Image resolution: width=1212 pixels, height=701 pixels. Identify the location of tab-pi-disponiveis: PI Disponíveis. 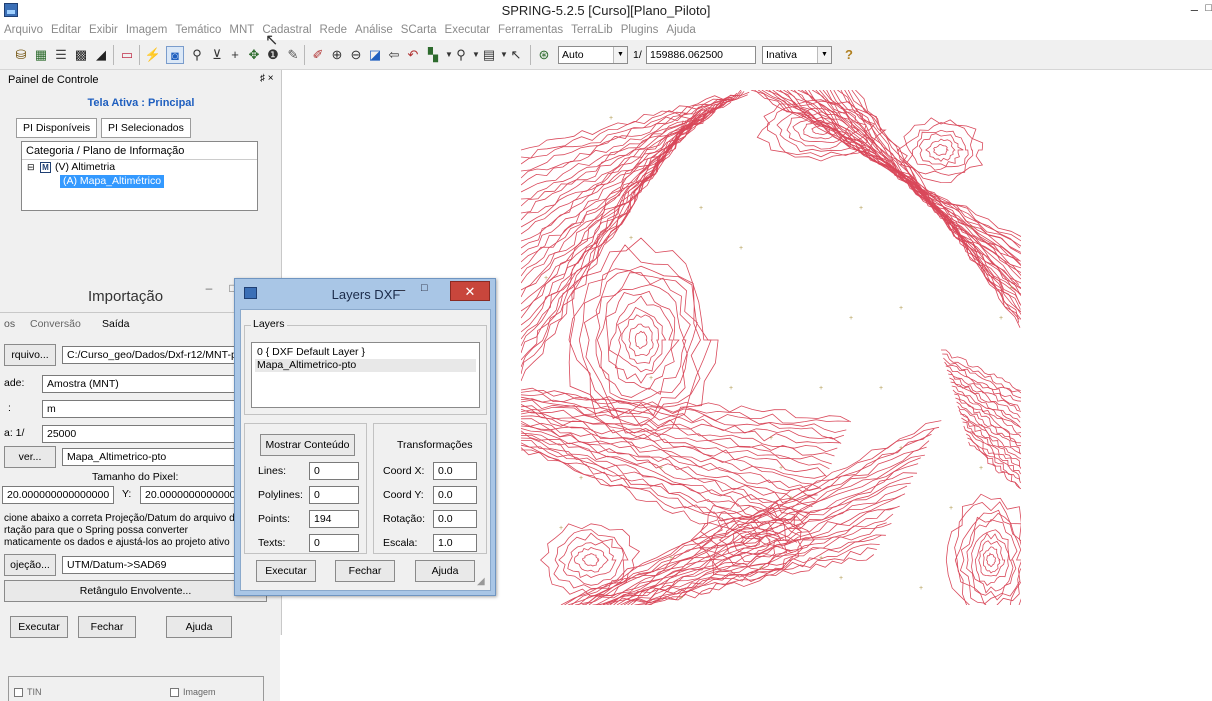
(57, 128).